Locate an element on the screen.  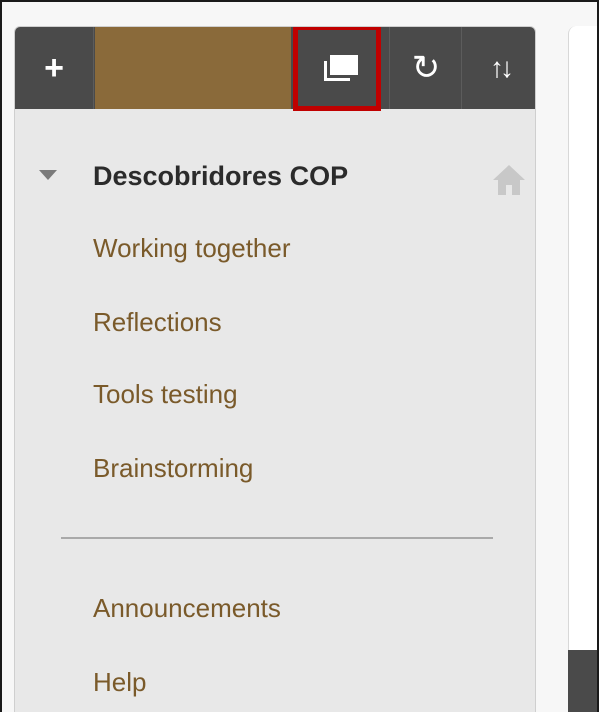
menu-item-announcements: Announcements is located at coordinates (187, 608).